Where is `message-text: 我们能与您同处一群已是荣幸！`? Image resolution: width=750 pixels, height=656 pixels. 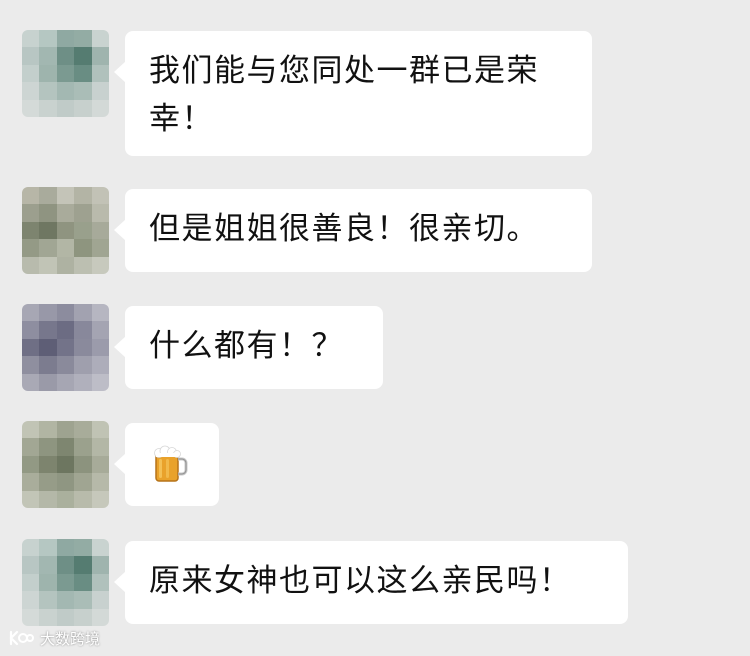 message-text: 我们能与您同处一群已是荣幸！ is located at coordinates (344, 95).